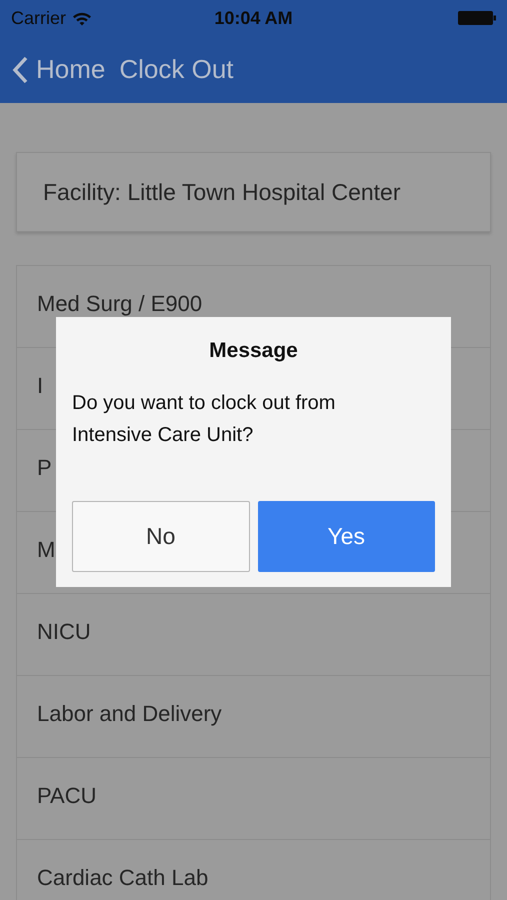 This screenshot has height=900, width=507. What do you see at coordinates (161, 536) in the screenshot?
I see `cancel-button: No` at bounding box center [161, 536].